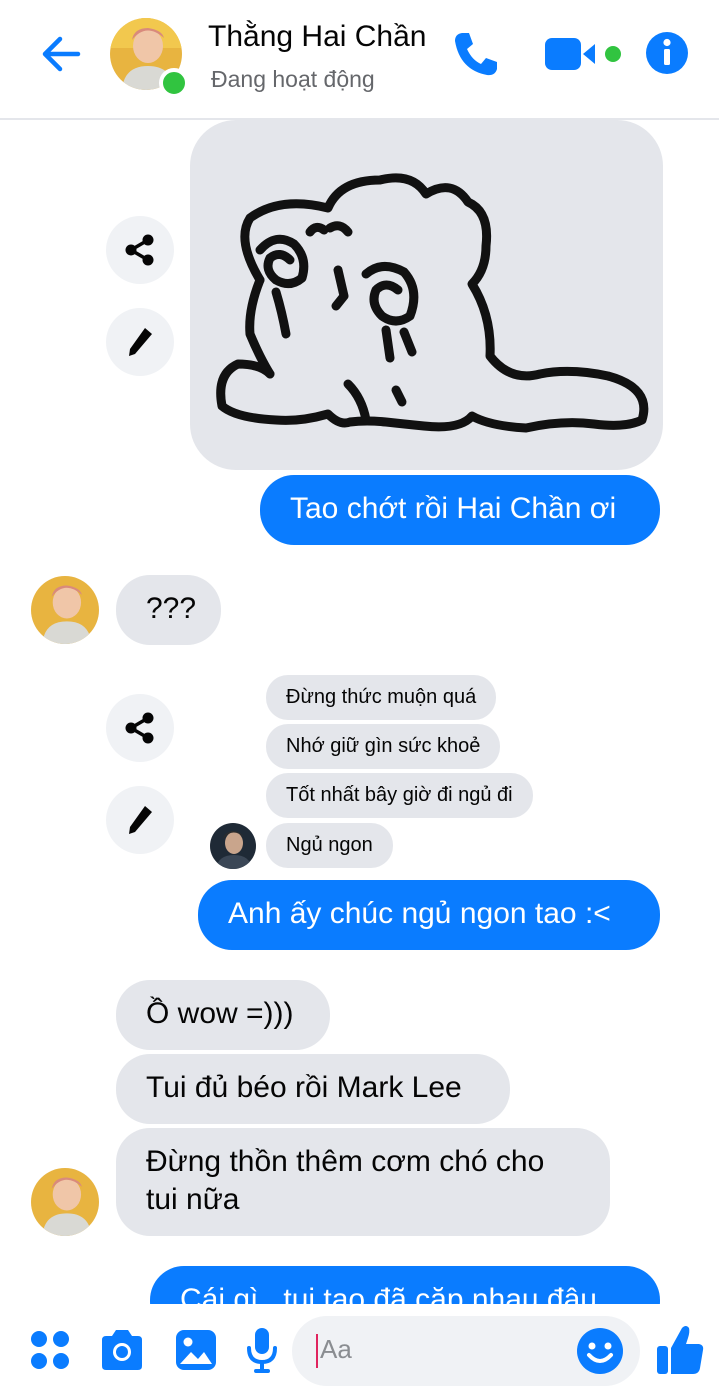  I want to click on incoming-message: Ồ wow =))), so click(223, 1015).